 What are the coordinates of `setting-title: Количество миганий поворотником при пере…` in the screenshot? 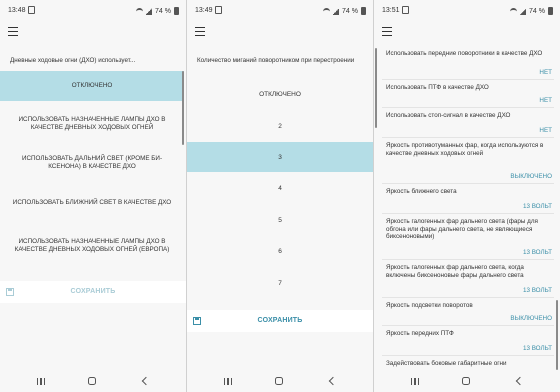 It's located at (276, 60).